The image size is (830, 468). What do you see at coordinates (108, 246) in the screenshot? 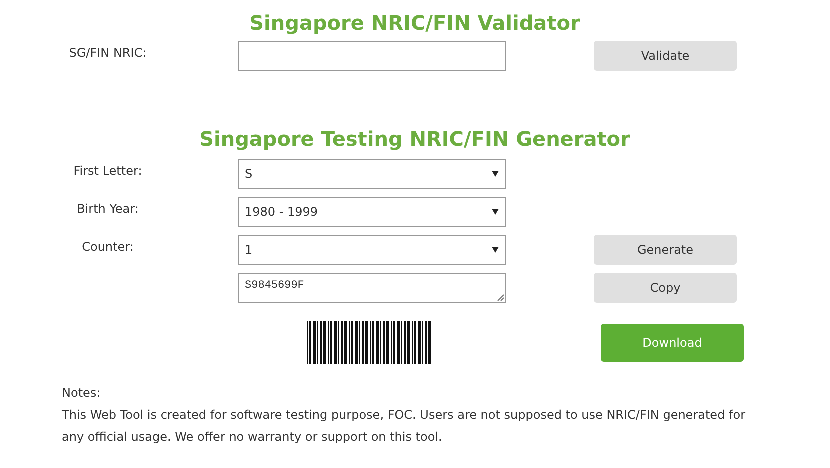
I see `field-label: Counter:` at bounding box center [108, 246].